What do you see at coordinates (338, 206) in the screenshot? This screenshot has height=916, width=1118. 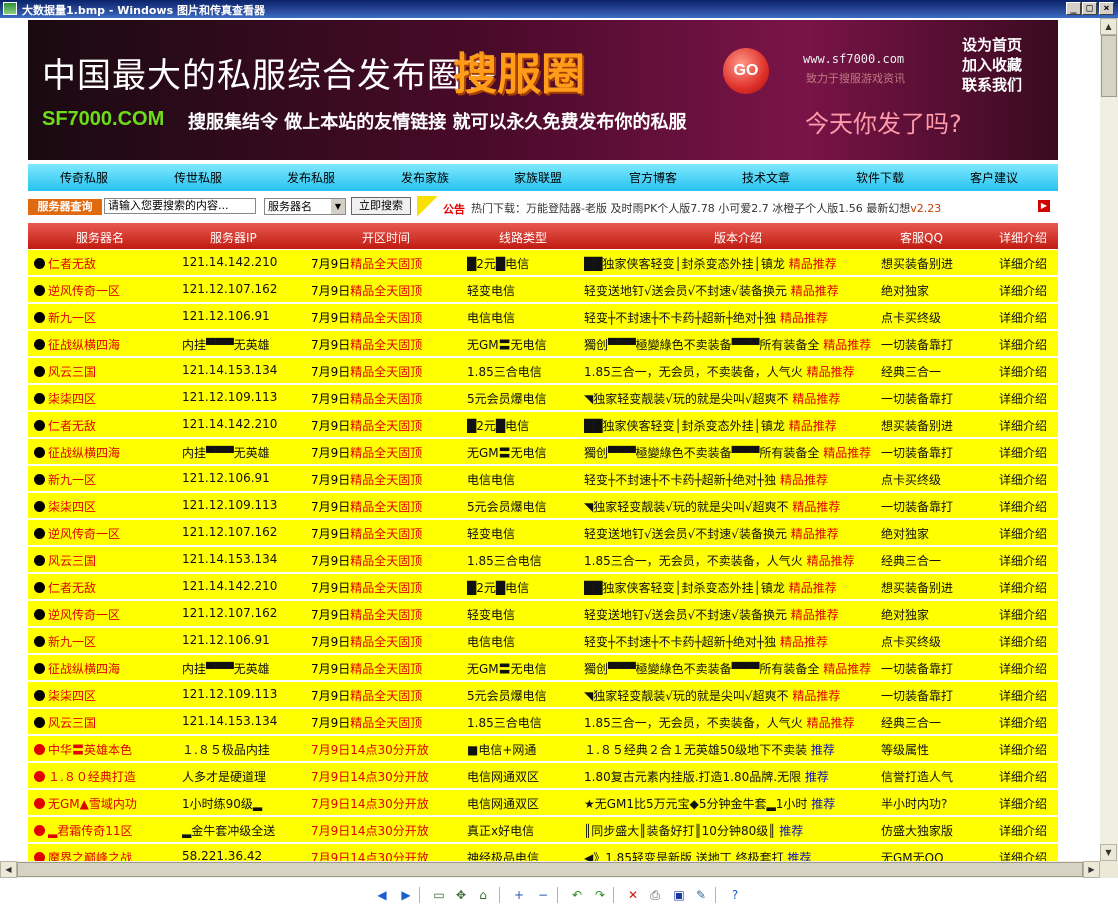 I see `chevron-down-icon: ▼` at bounding box center [338, 206].